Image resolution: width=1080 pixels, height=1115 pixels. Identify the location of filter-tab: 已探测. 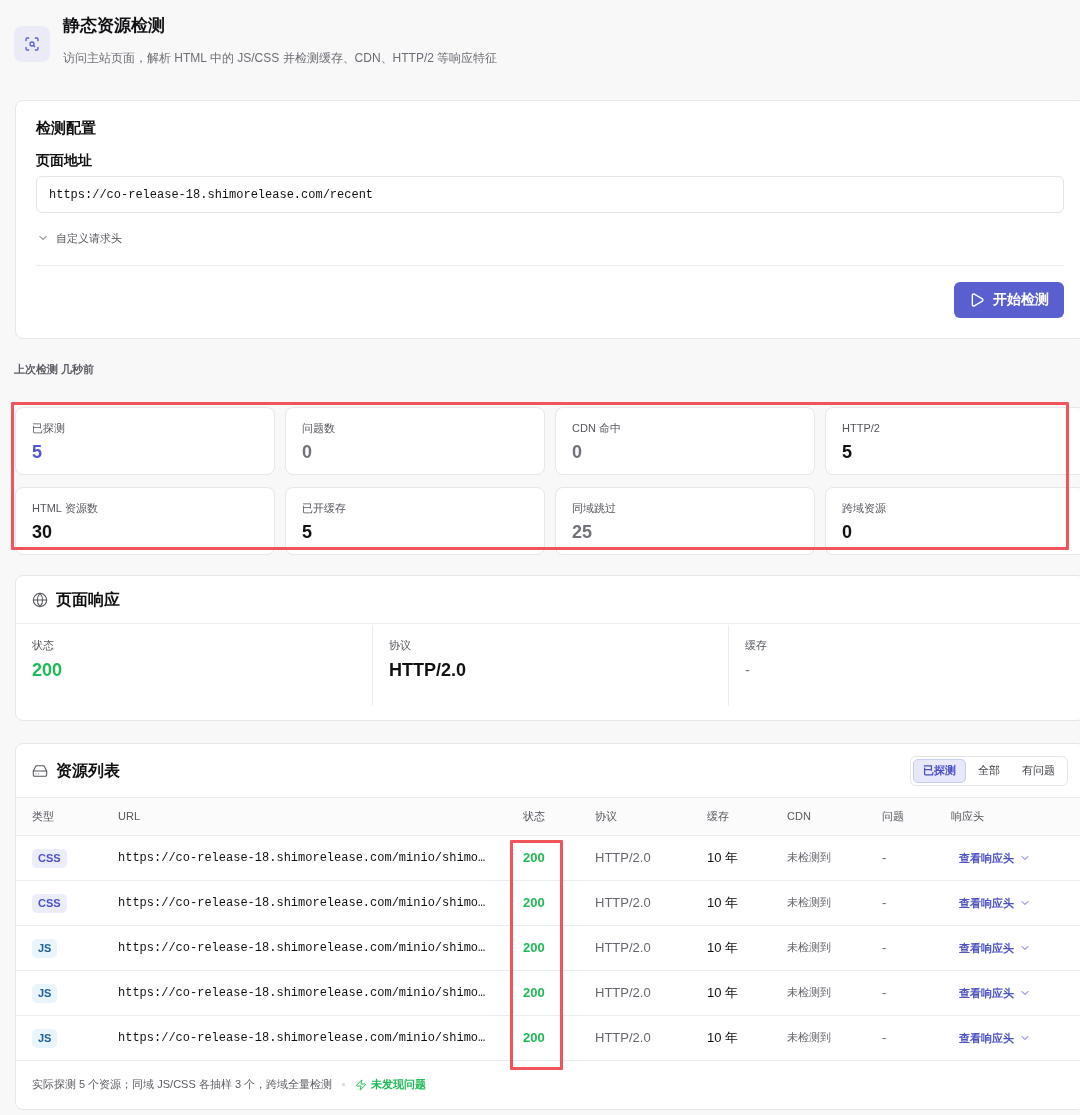
(939, 770).